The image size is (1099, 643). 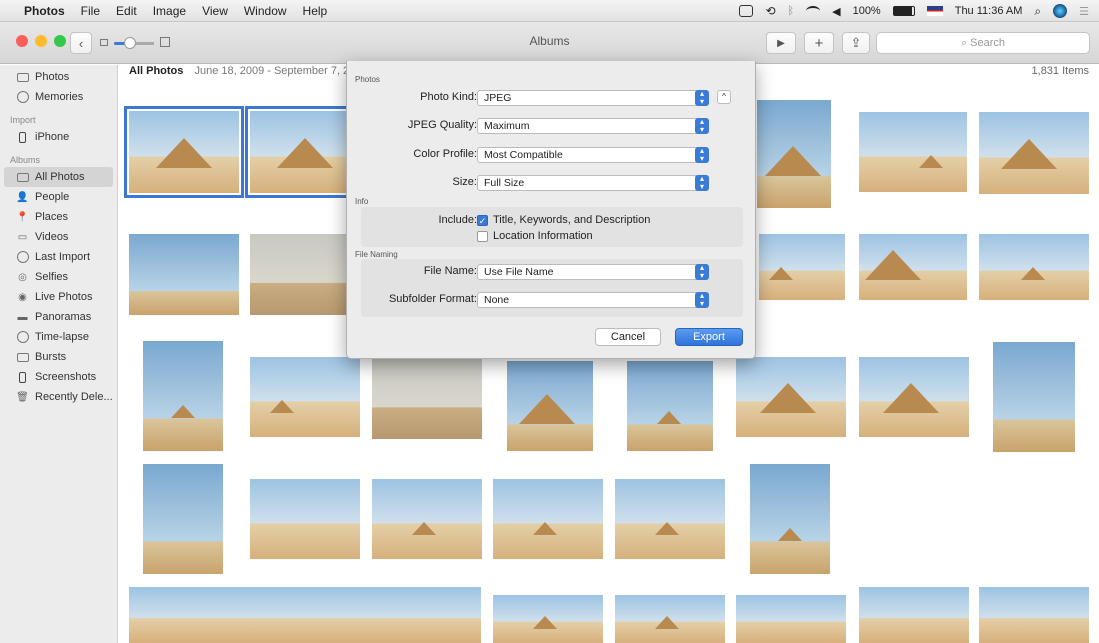 What do you see at coordinates (457, 220) in the screenshot?
I see `include-label: Include:` at bounding box center [457, 220].